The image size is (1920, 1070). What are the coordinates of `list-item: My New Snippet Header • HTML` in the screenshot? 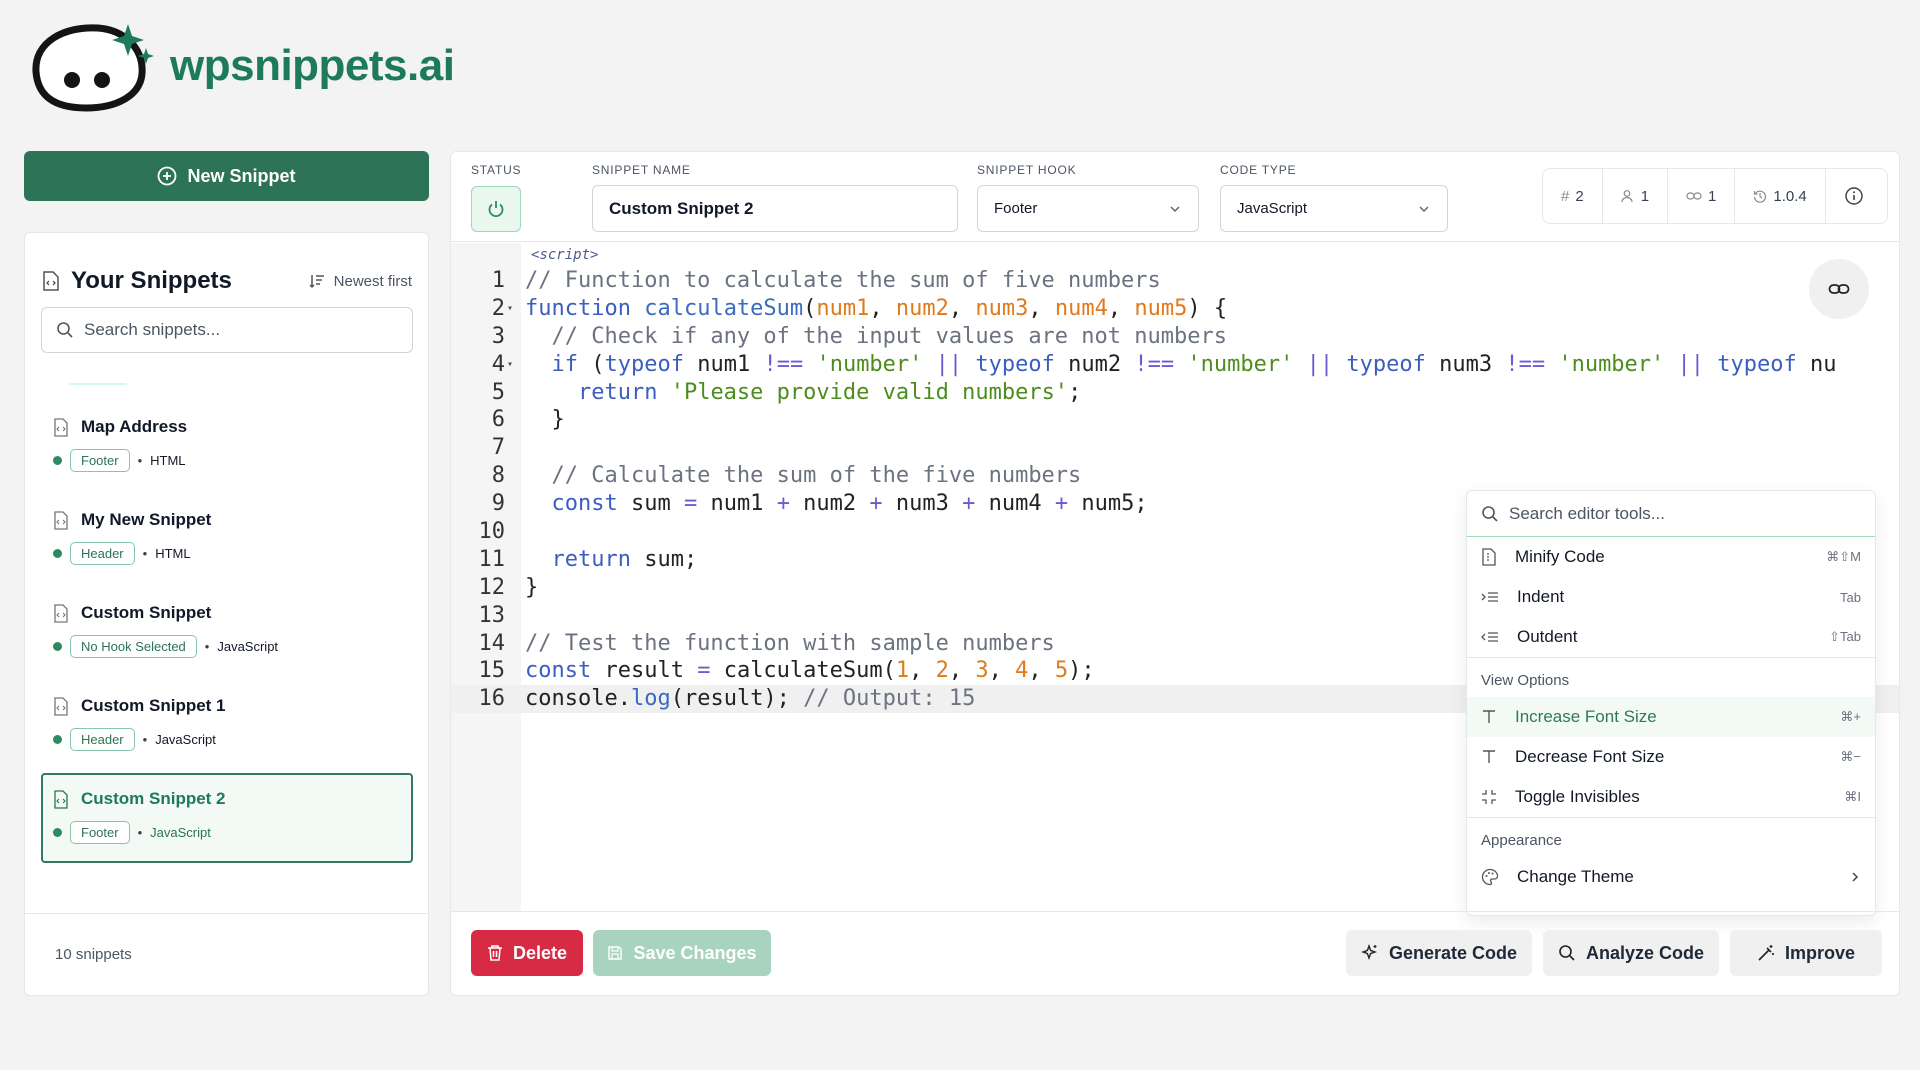 It's located at (227, 540).